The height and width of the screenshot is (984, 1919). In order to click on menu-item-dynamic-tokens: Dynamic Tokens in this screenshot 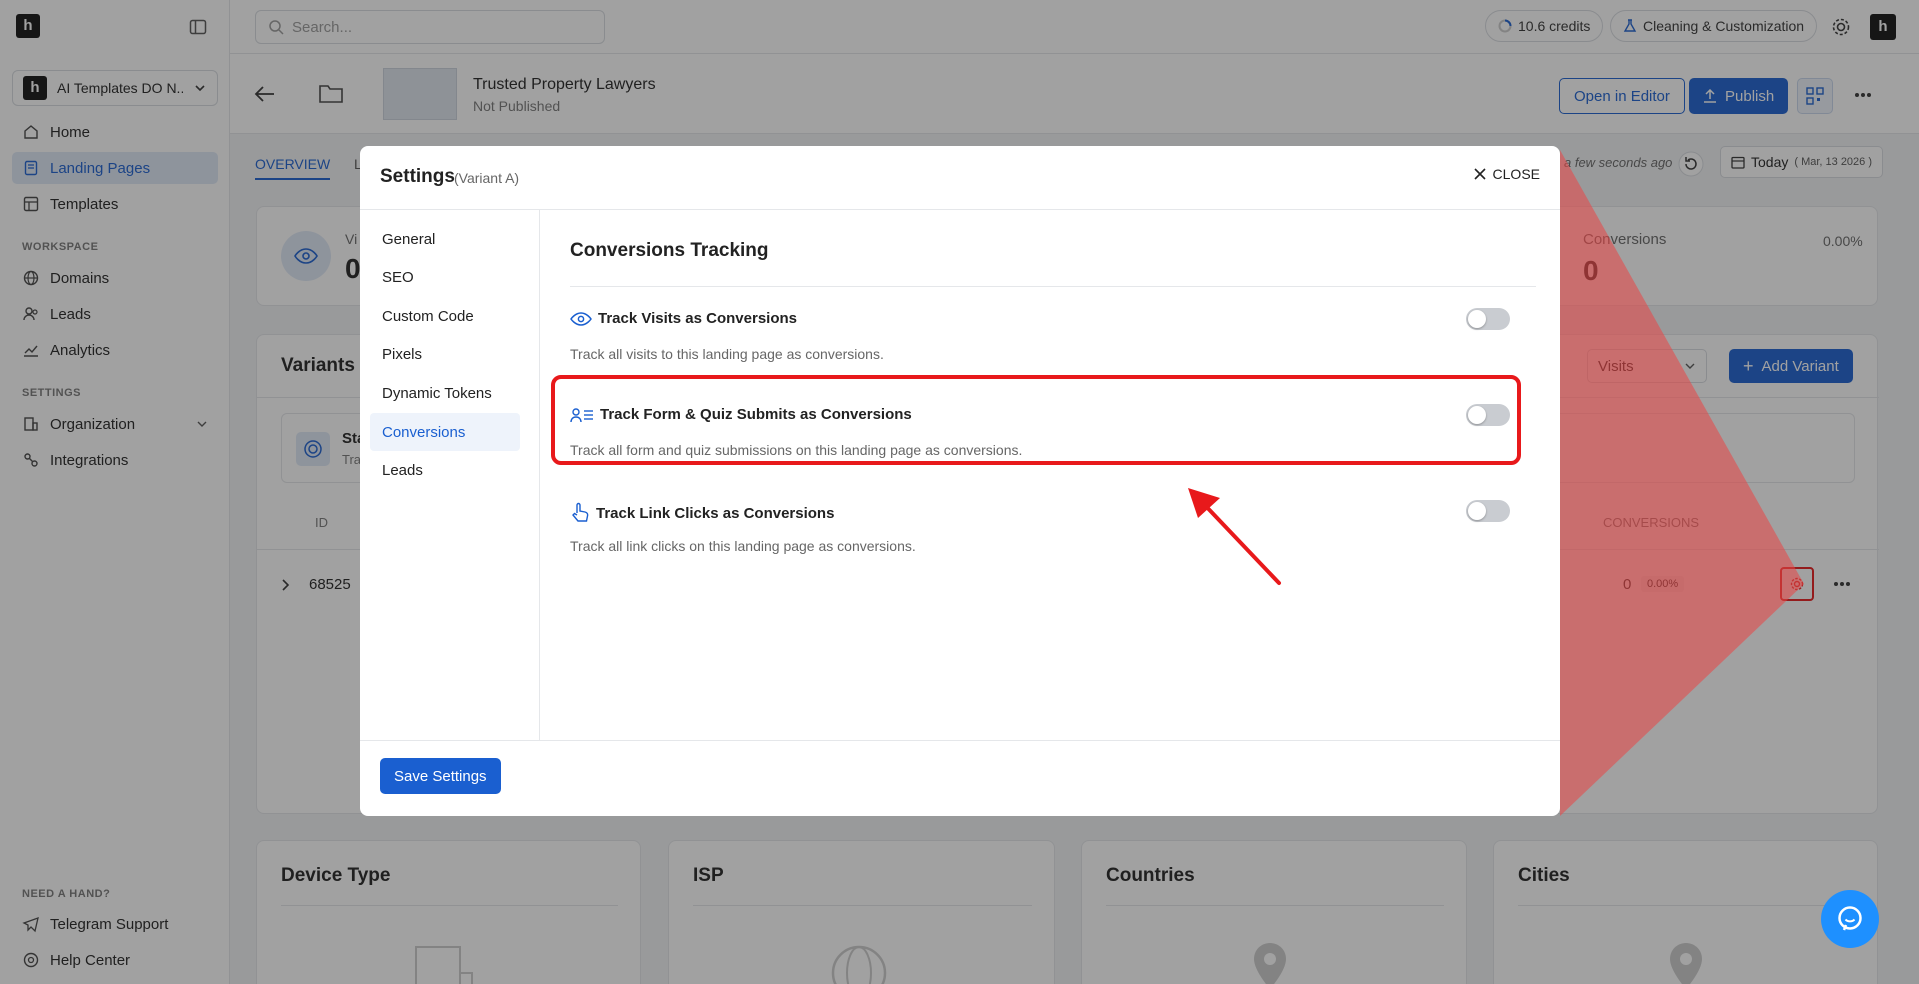, I will do `click(445, 393)`.